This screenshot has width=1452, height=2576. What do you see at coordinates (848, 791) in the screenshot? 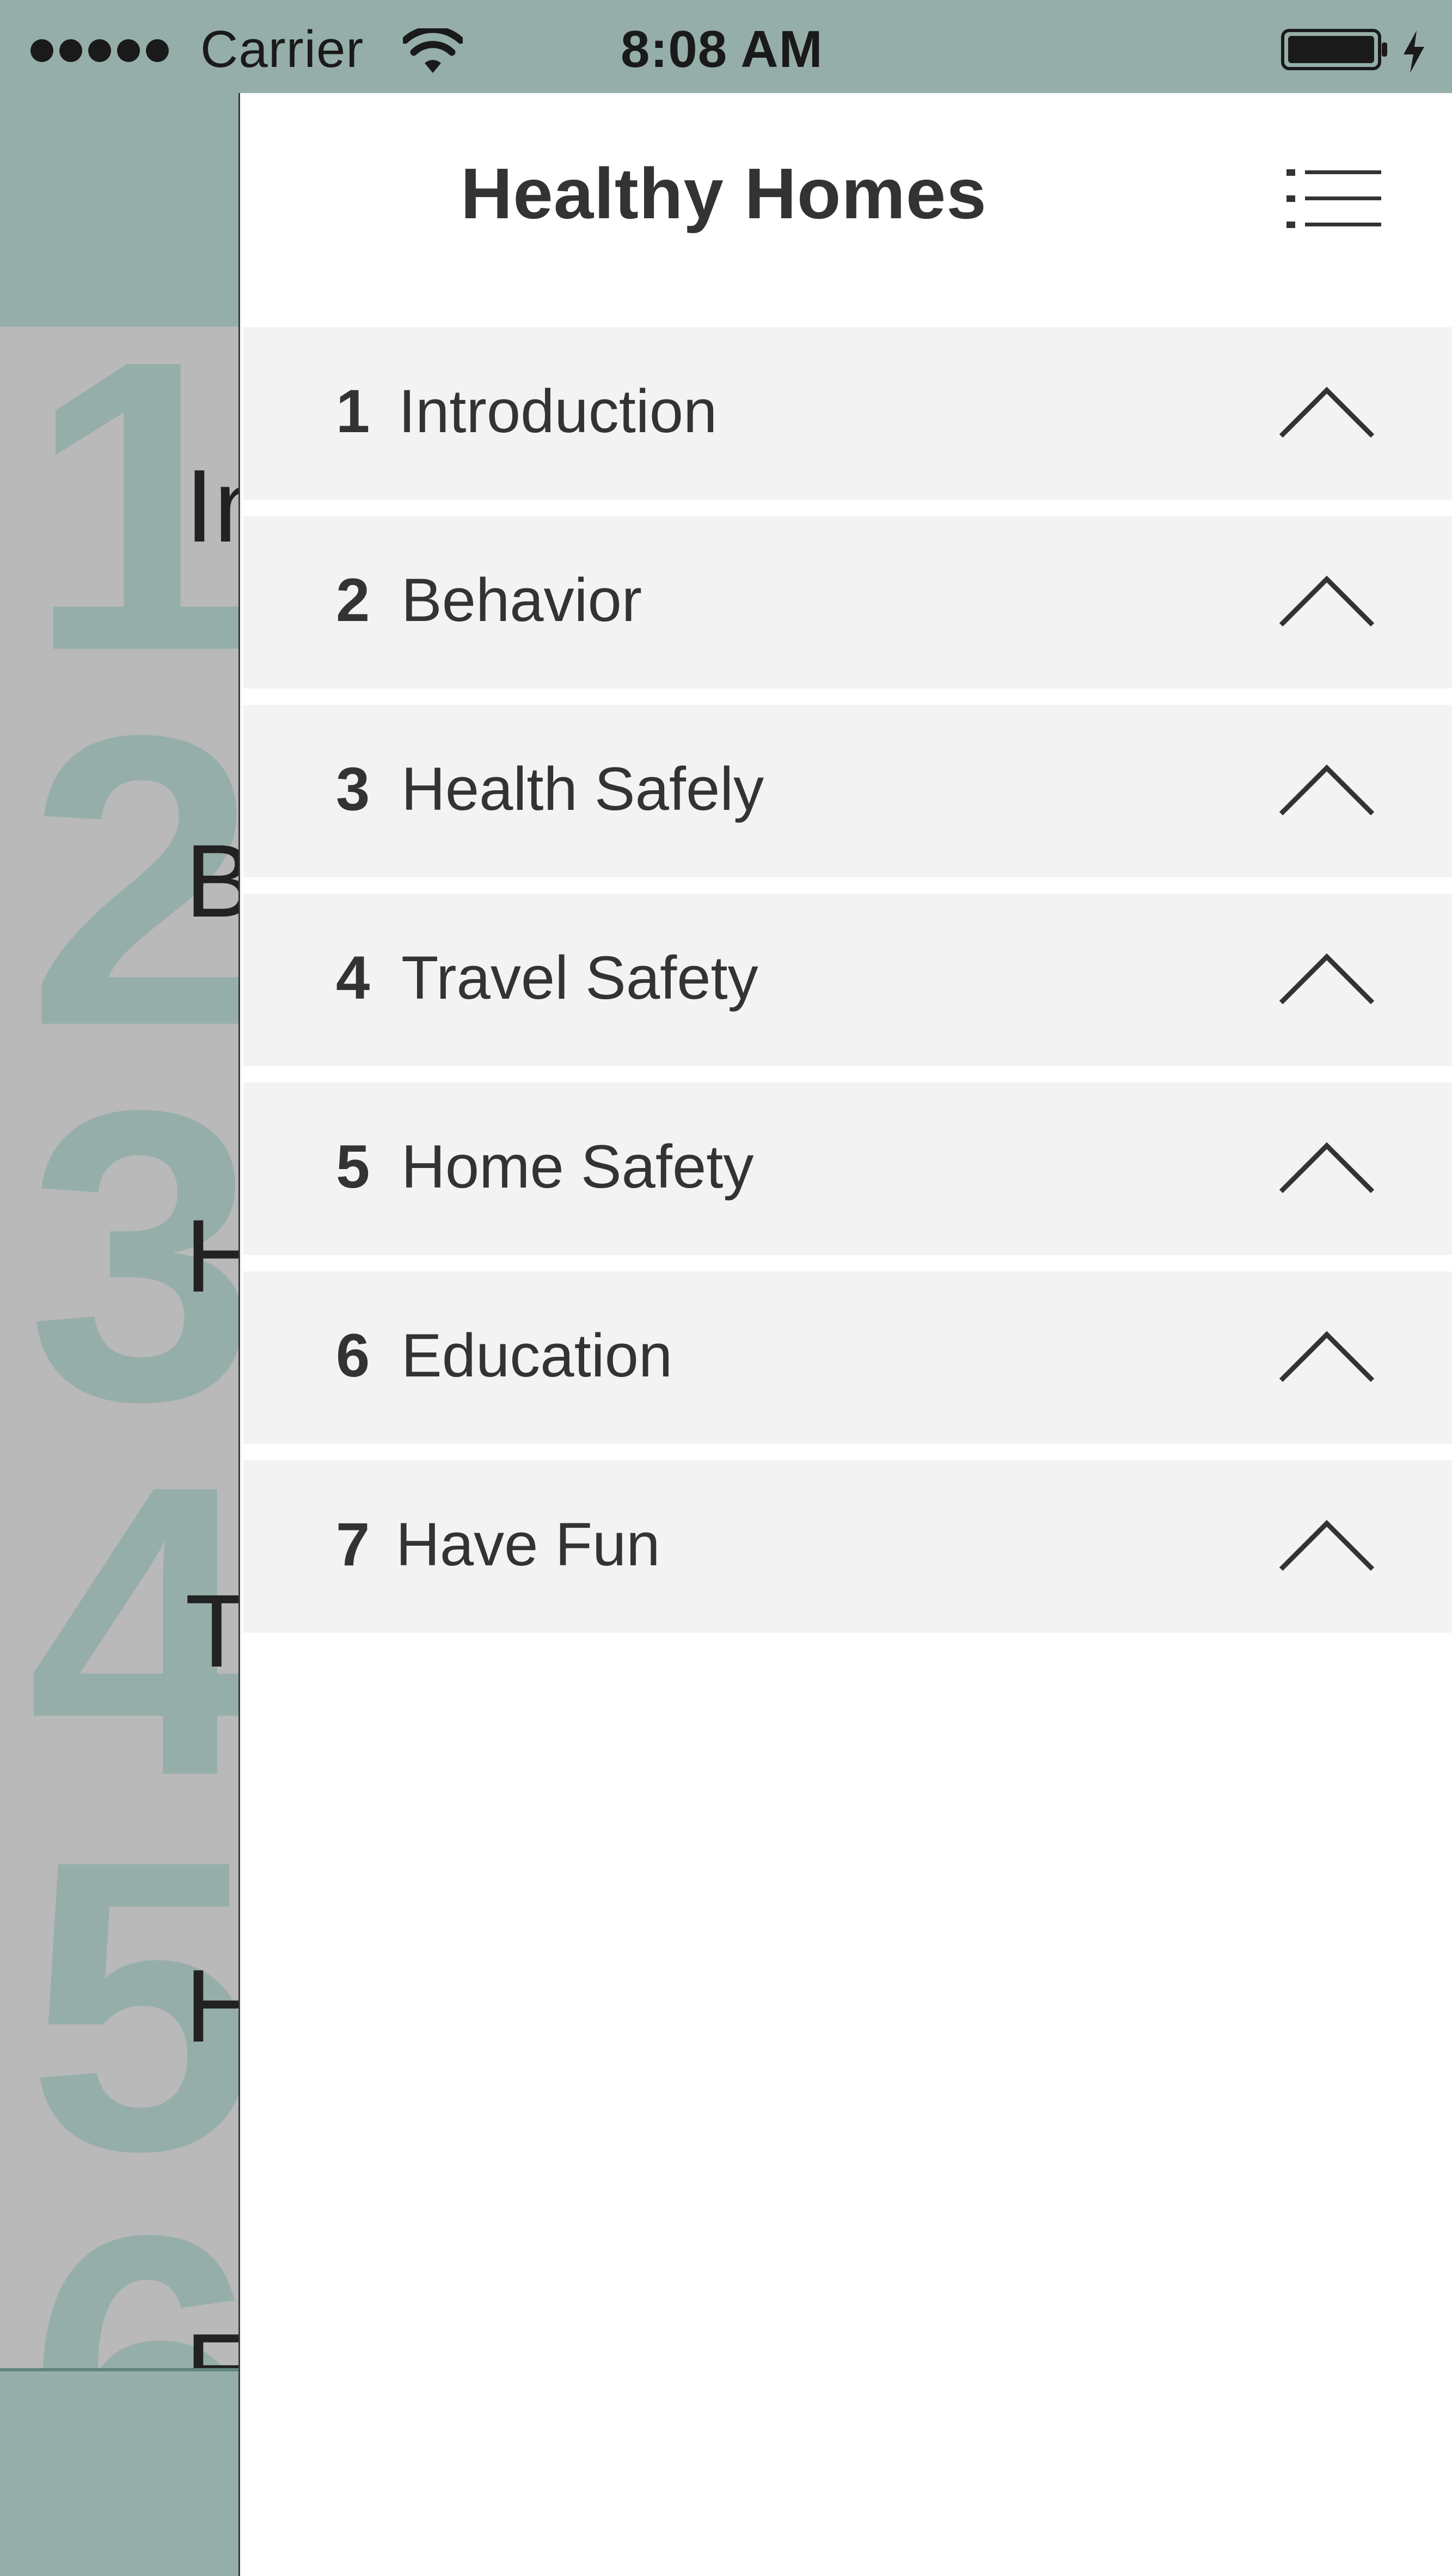
I see `section-item-health-safely: 3 Health Safely` at bounding box center [848, 791].